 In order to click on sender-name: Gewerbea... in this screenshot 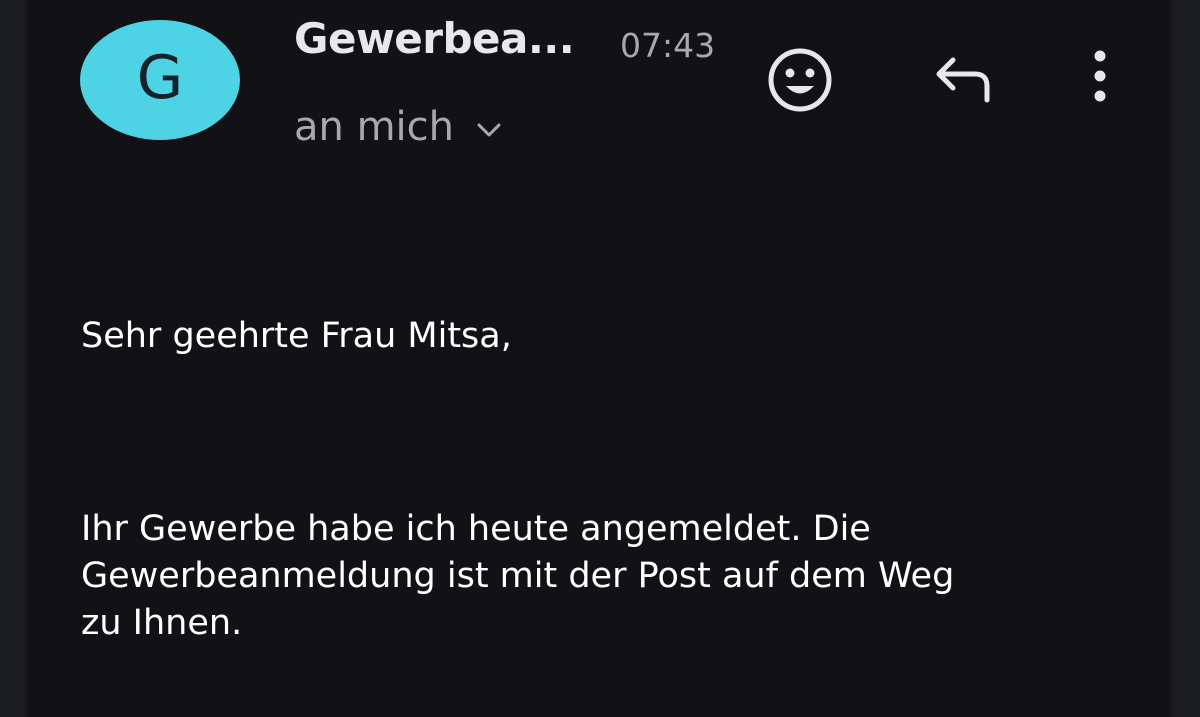, I will do `click(434, 38)`.